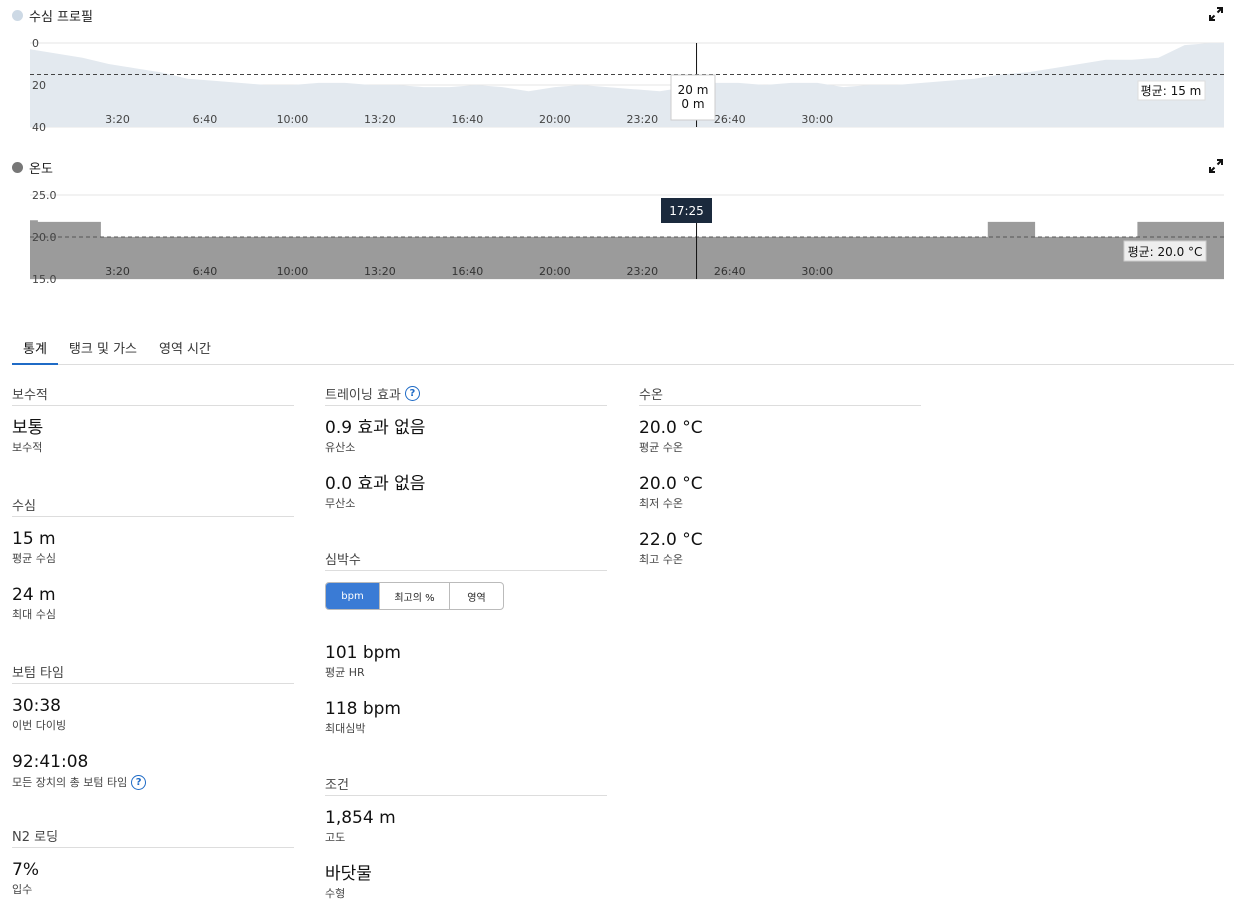 Image resolution: width=1234 pixels, height=911 pixels. What do you see at coordinates (642, 119) in the screenshot?
I see `depth-x-tick-label: 23:20` at bounding box center [642, 119].